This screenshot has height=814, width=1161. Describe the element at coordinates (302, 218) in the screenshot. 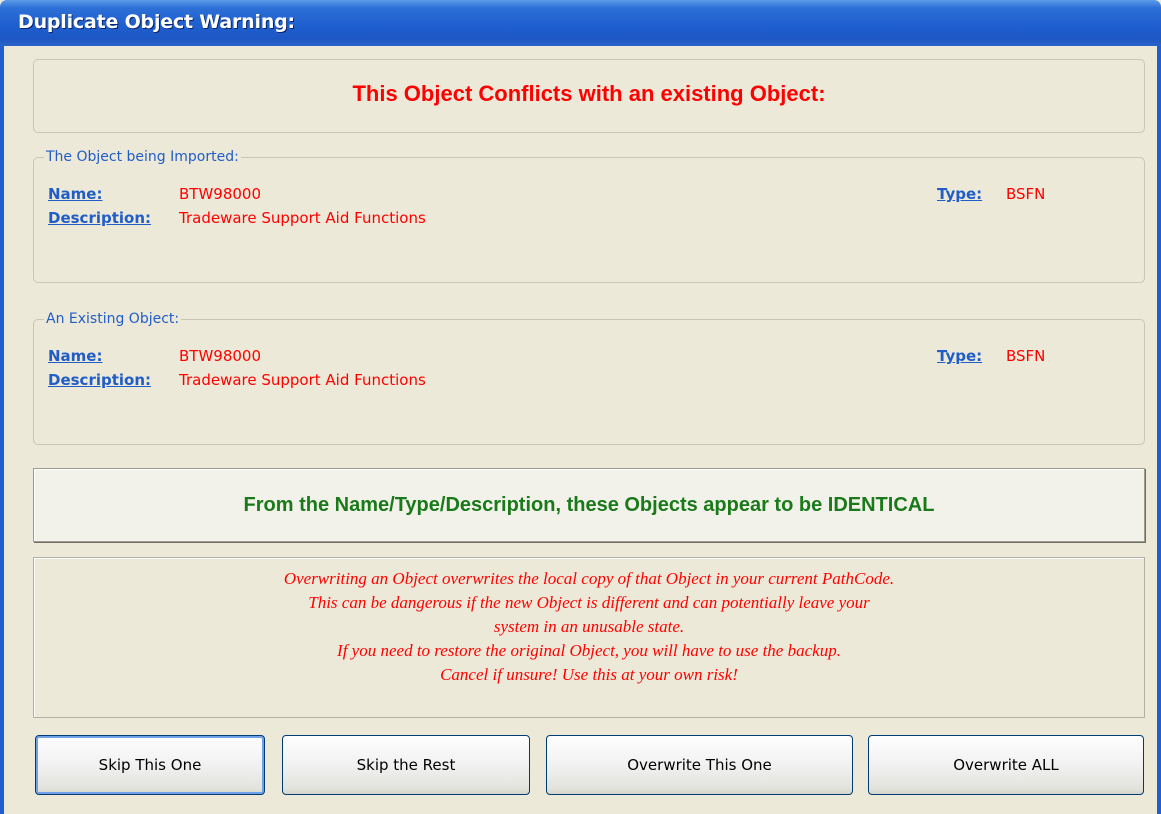

I see `imported-description-value: Tradeware Support Aid Functions` at that location.